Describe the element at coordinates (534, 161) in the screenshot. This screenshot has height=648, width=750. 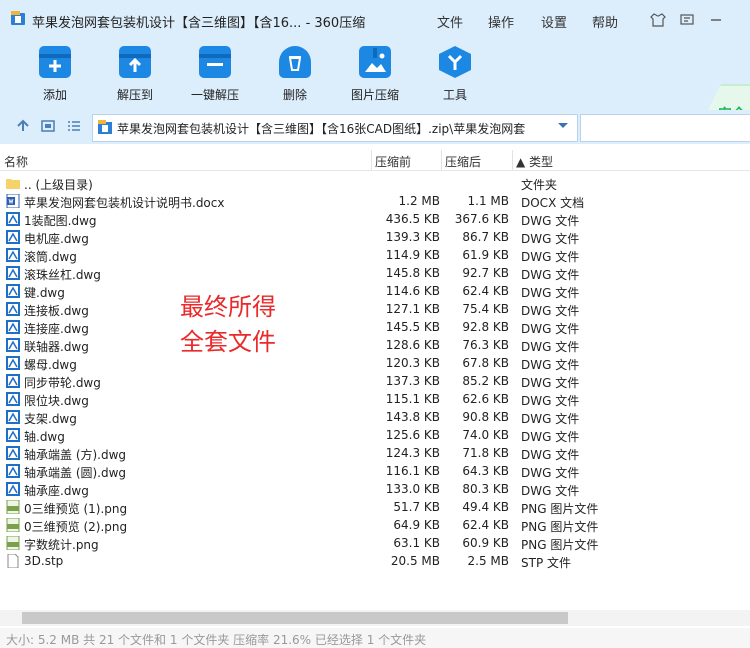
I see `column-type: ▲ 类型` at that location.